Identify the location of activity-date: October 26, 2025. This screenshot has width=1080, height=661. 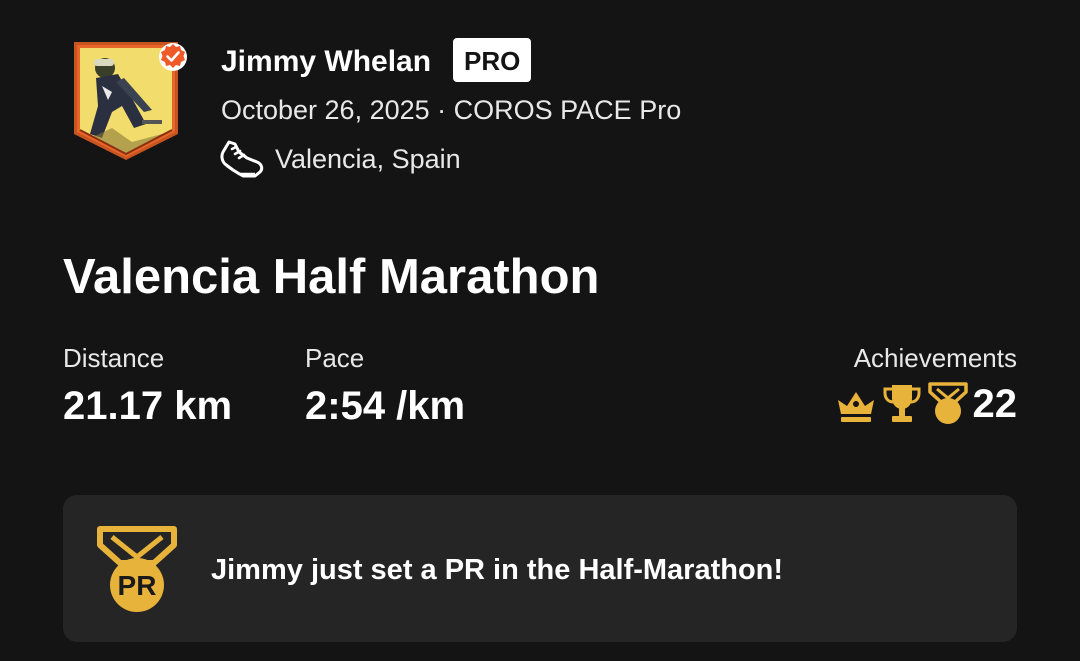
(325, 110).